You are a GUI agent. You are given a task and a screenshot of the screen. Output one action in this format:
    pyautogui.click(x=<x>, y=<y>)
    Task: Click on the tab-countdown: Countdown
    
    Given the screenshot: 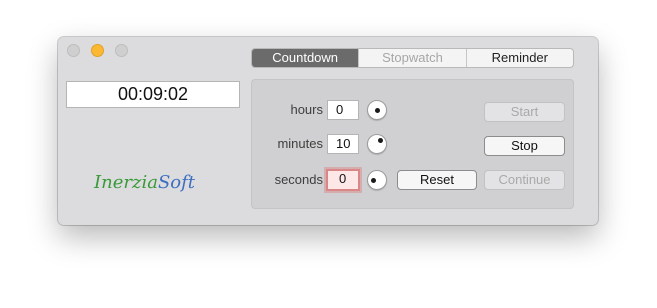 What is the action you would take?
    pyautogui.click(x=306, y=58)
    